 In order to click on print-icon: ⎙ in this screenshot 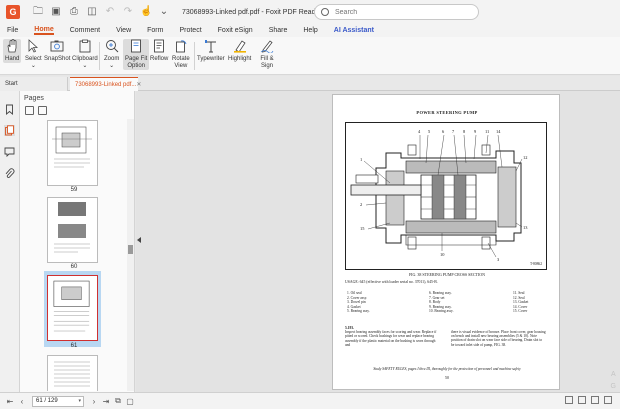, I will do `click(74, 12)`.